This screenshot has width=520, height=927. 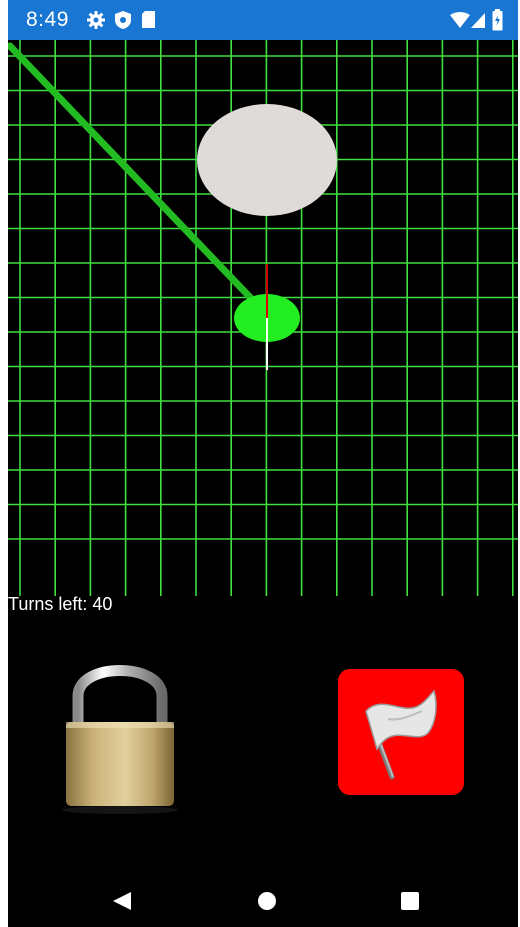 I want to click on white-flag-icon, so click(x=401, y=734).